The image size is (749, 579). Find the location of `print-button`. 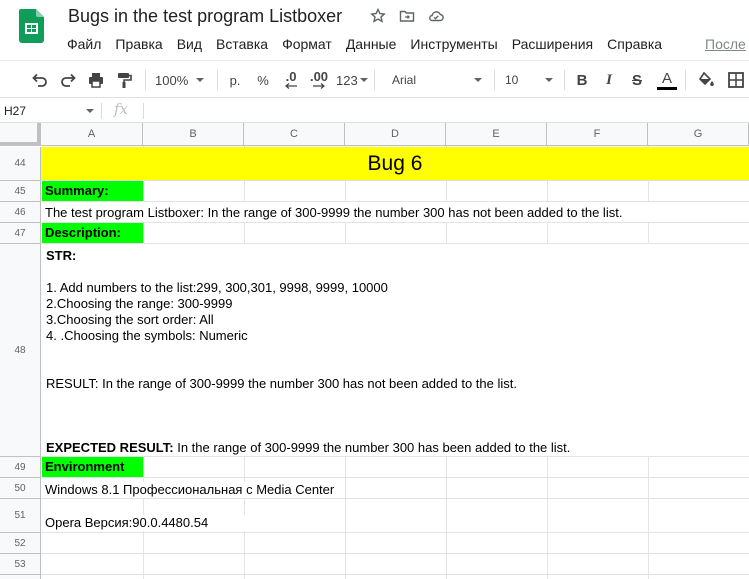

print-button is located at coordinates (96, 80).